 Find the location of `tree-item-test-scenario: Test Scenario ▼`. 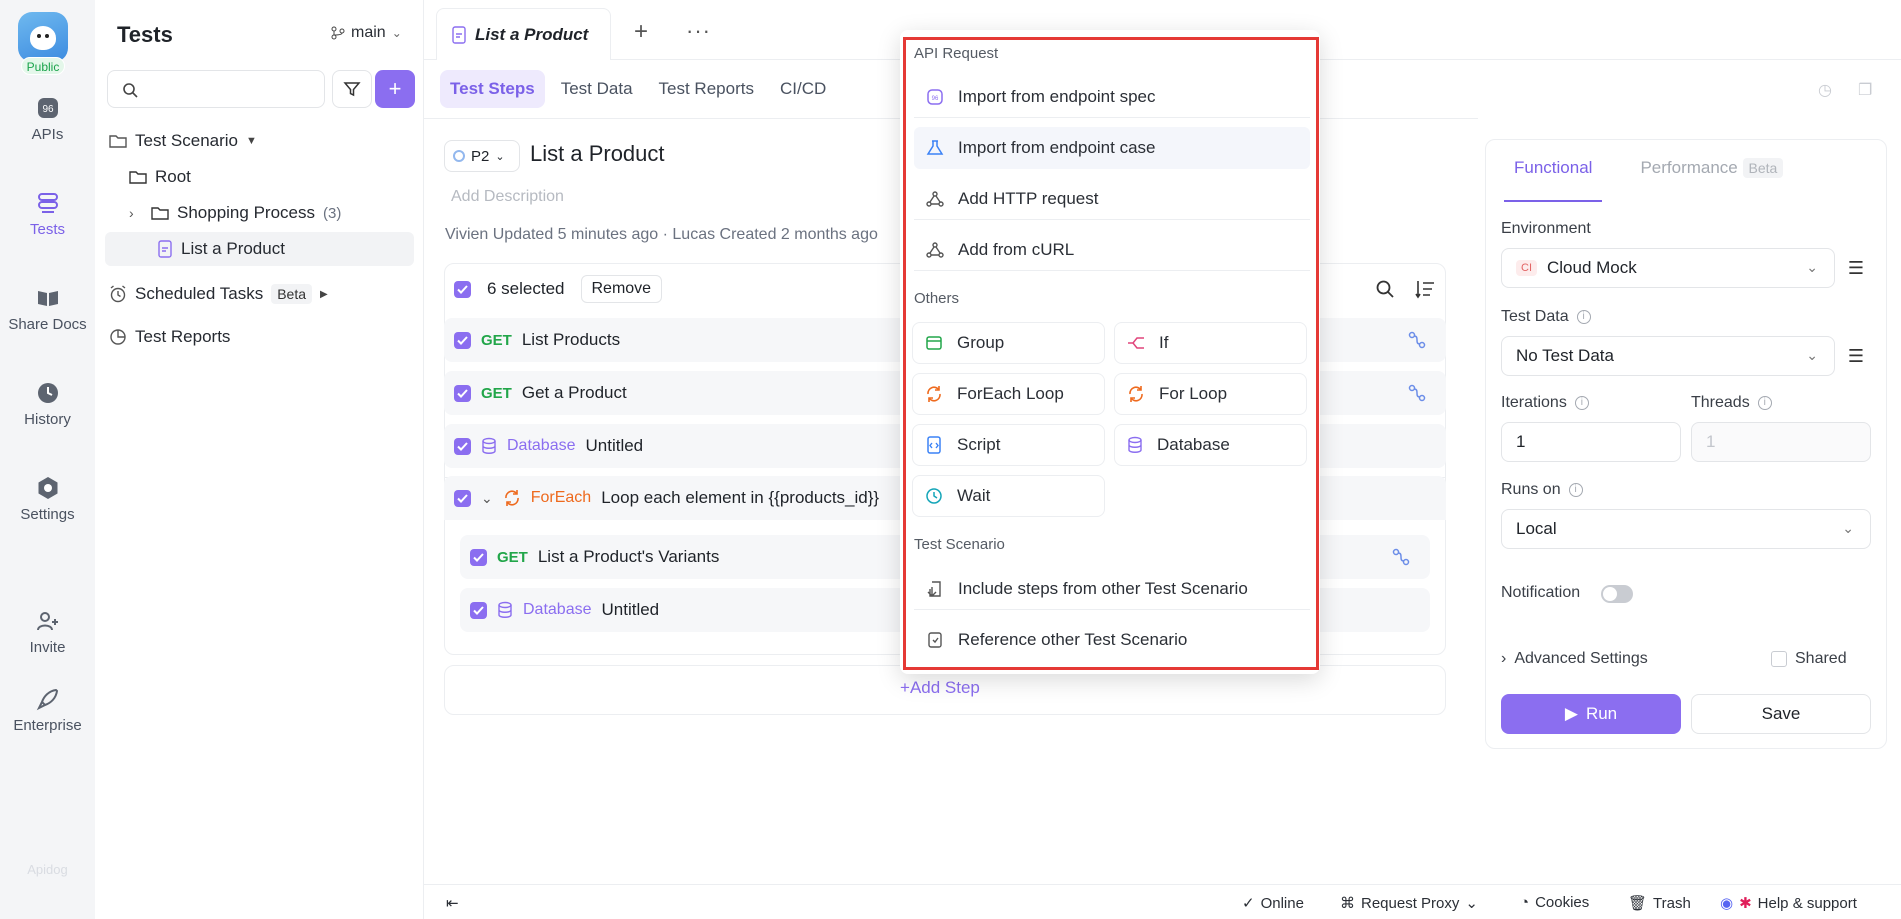

tree-item-test-scenario: Test Scenario ▼ is located at coordinates (183, 141).